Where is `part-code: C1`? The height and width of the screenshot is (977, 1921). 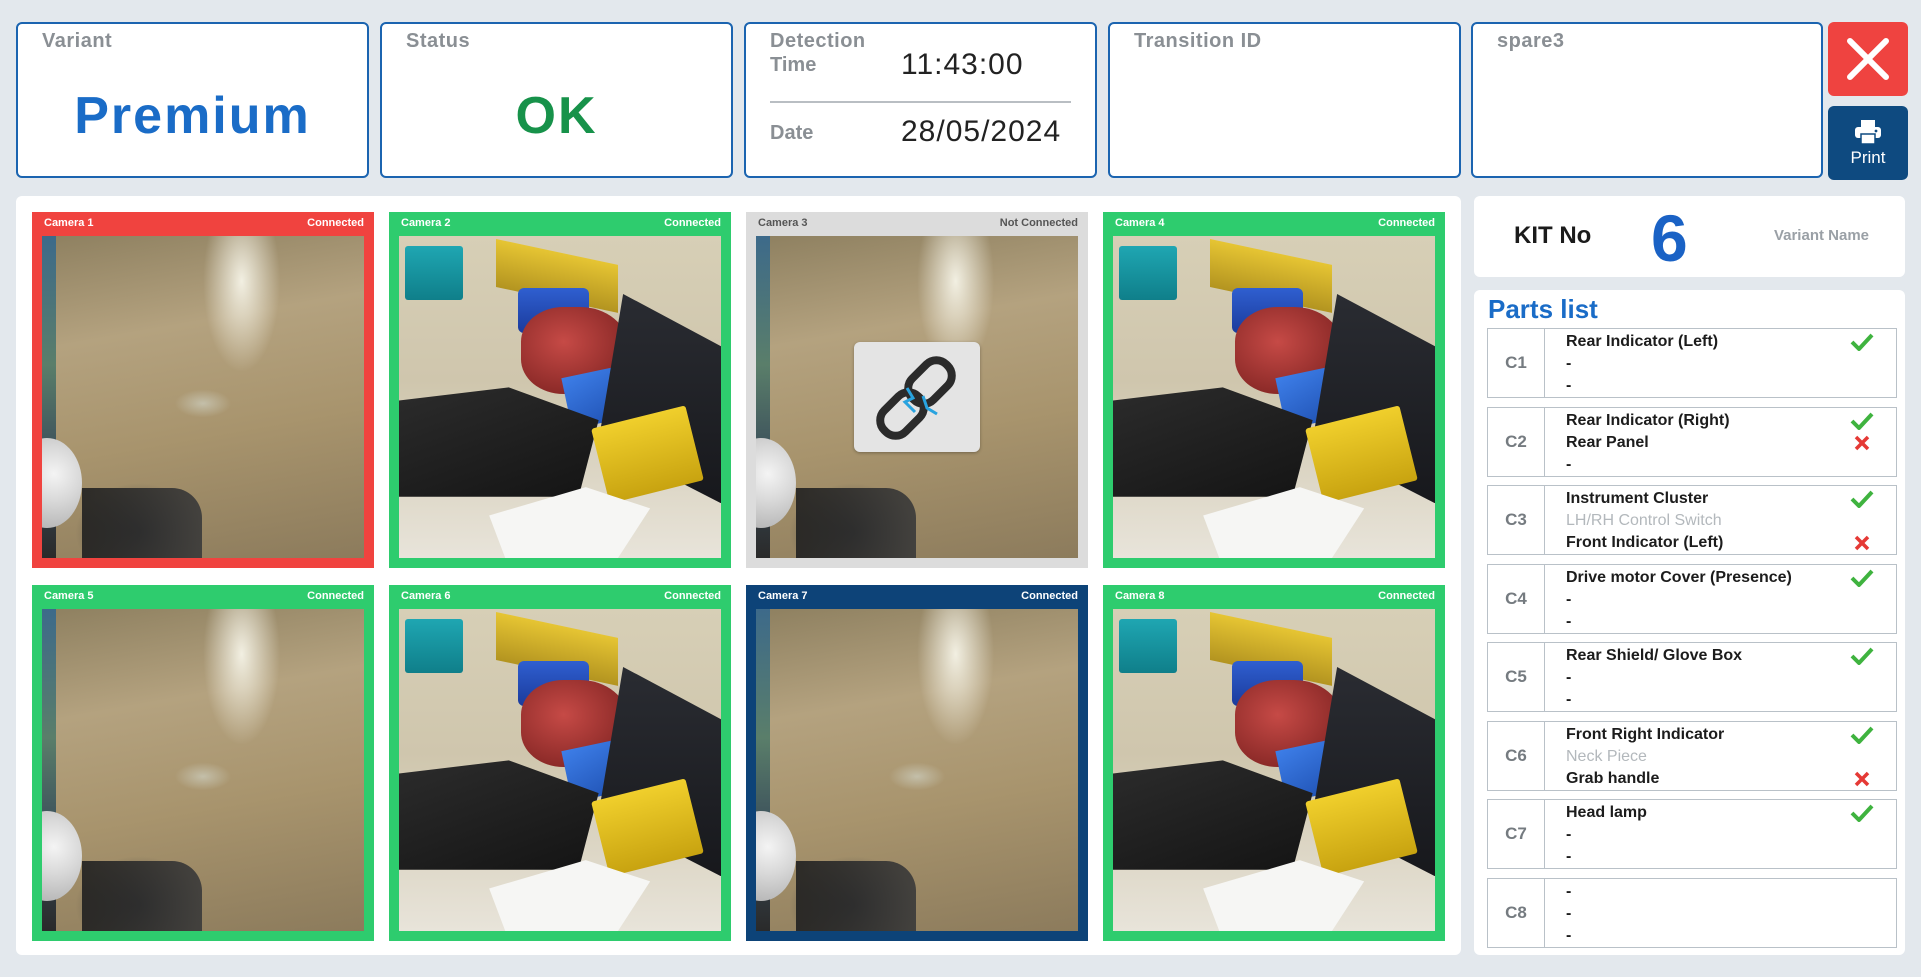
part-code: C1 is located at coordinates (1516, 363).